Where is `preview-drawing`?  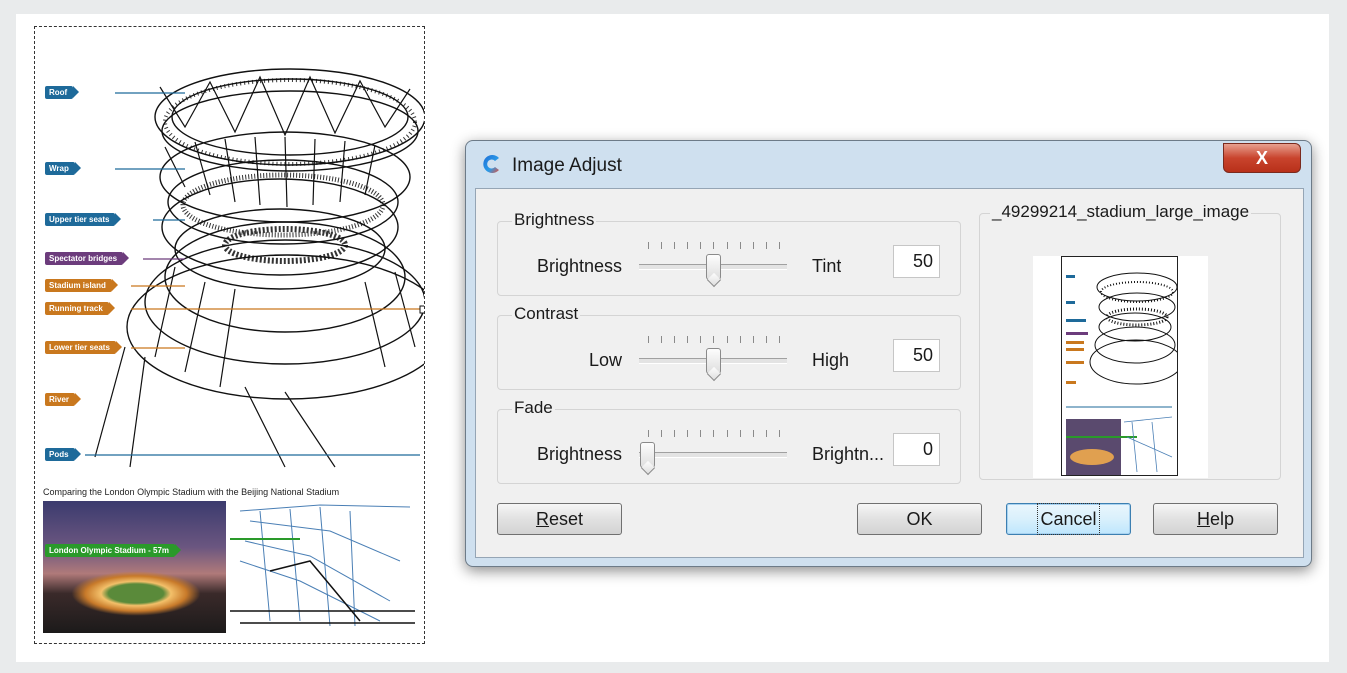
preview-drawing is located at coordinates (1121, 373).